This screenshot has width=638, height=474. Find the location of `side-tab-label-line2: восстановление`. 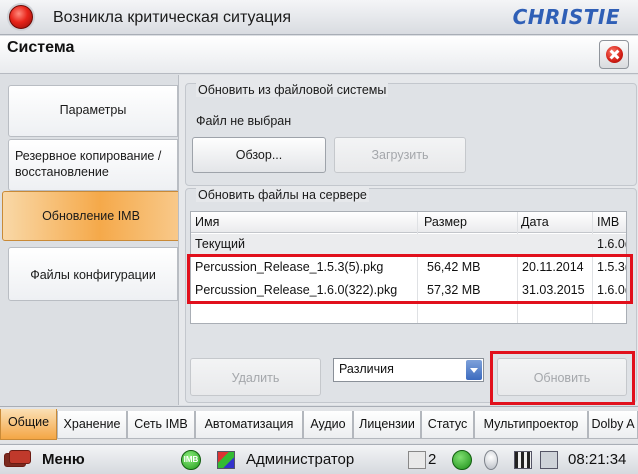

side-tab-label-line2: восстановление is located at coordinates (62, 172).